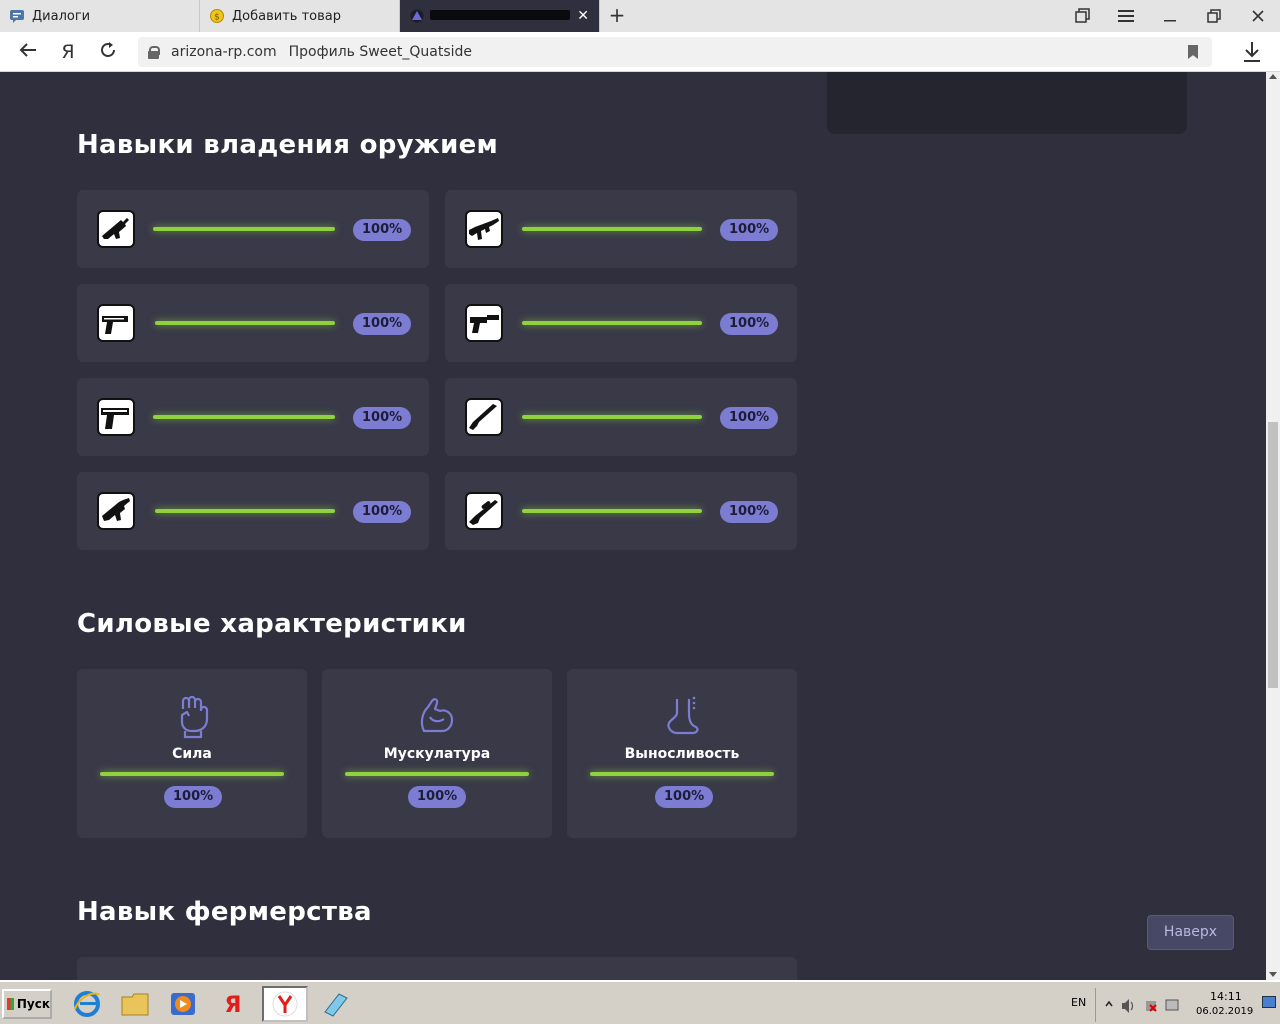 The width and height of the screenshot is (1280, 1024). I want to click on yandex-icon: Я, so click(233, 1004).